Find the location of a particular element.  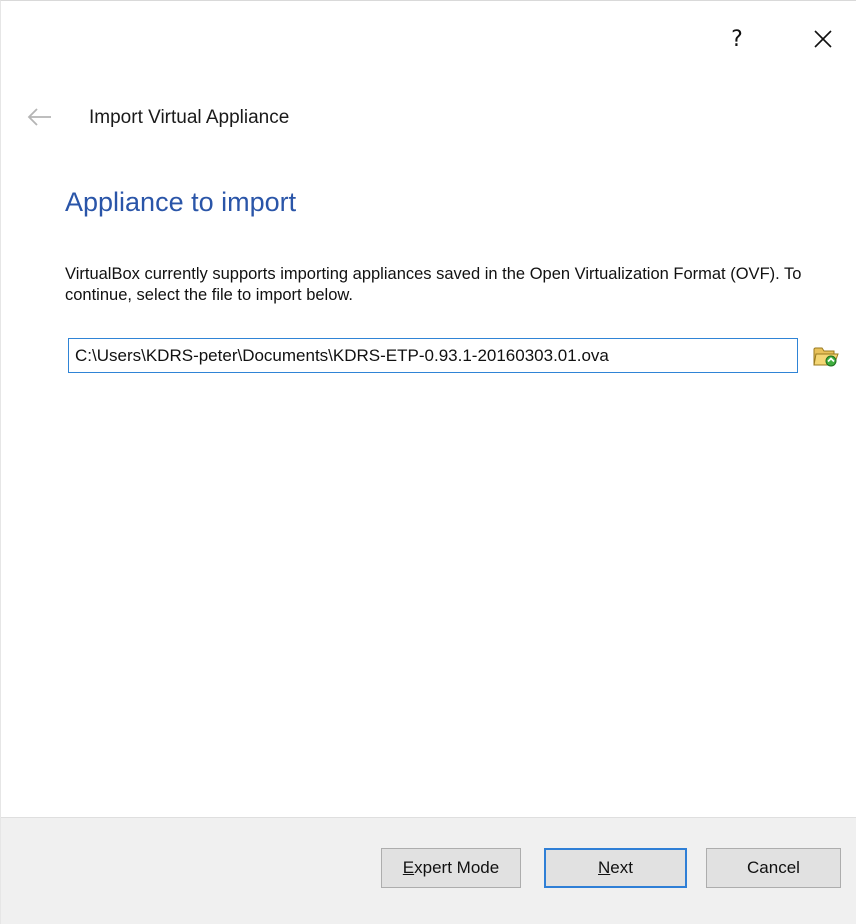

expert-mode-mnemonic: E is located at coordinates (408, 867).